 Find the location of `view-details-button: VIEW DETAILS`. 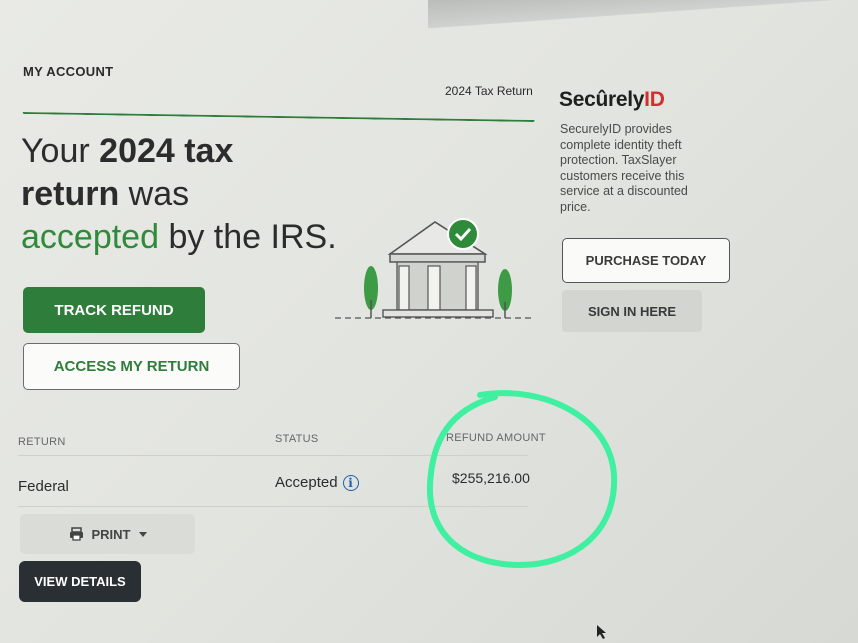

view-details-button: VIEW DETAILS is located at coordinates (80, 581).